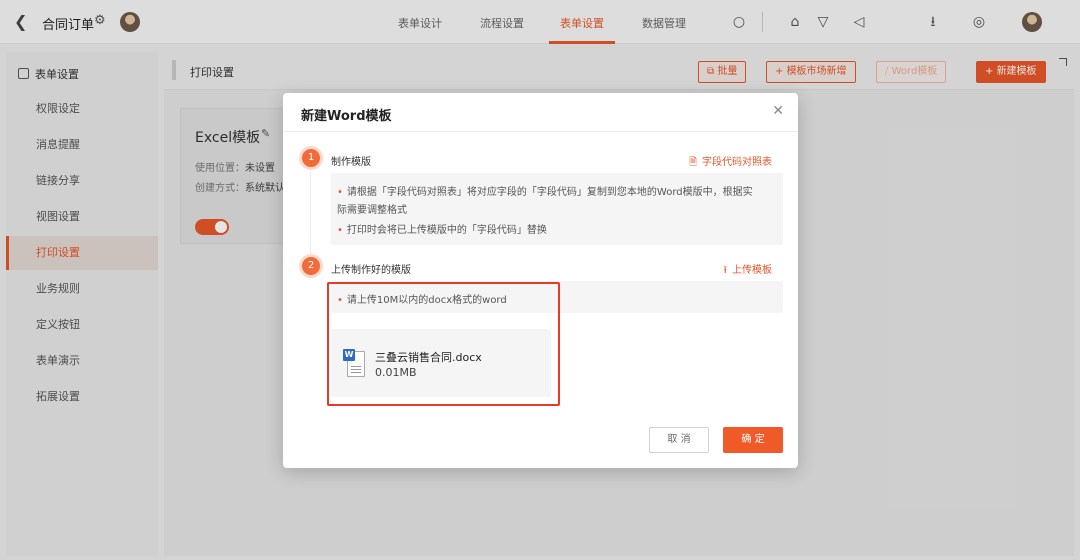 The width and height of the screenshot is (1080, 560). What do you see at coordinates (540, 131) in the screenshot?
I see `dialog-divider` at bounding box center [540, 131].